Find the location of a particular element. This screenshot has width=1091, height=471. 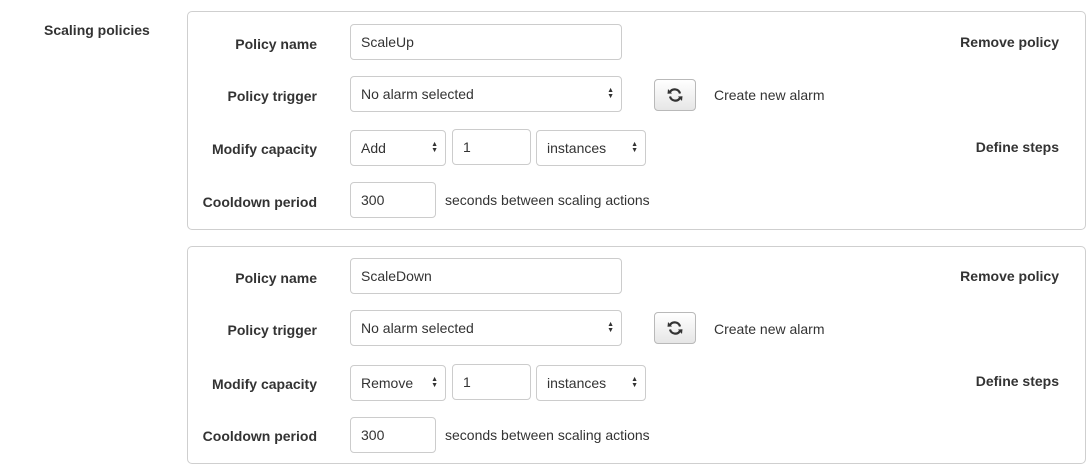

capacity-action-value: Remove is located at coordinates (387, 383).